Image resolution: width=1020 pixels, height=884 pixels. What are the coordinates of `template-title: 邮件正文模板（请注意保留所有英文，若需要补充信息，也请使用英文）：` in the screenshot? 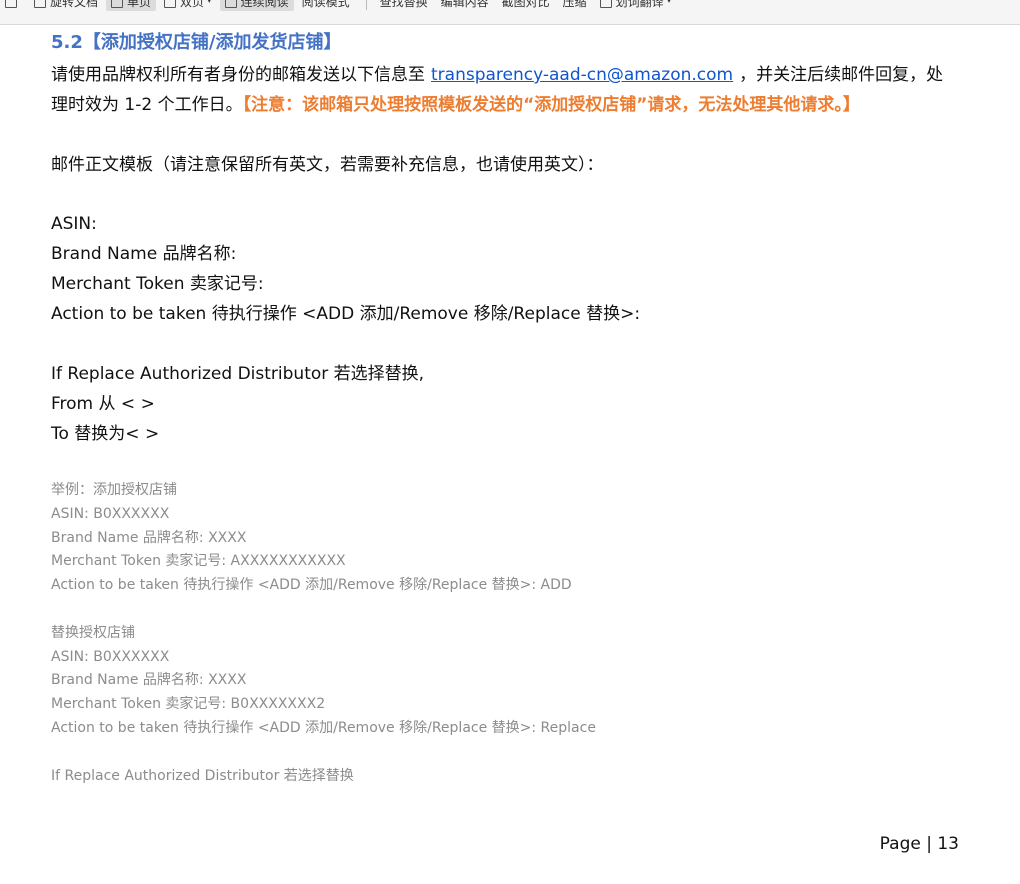 It's located at (327, 165).